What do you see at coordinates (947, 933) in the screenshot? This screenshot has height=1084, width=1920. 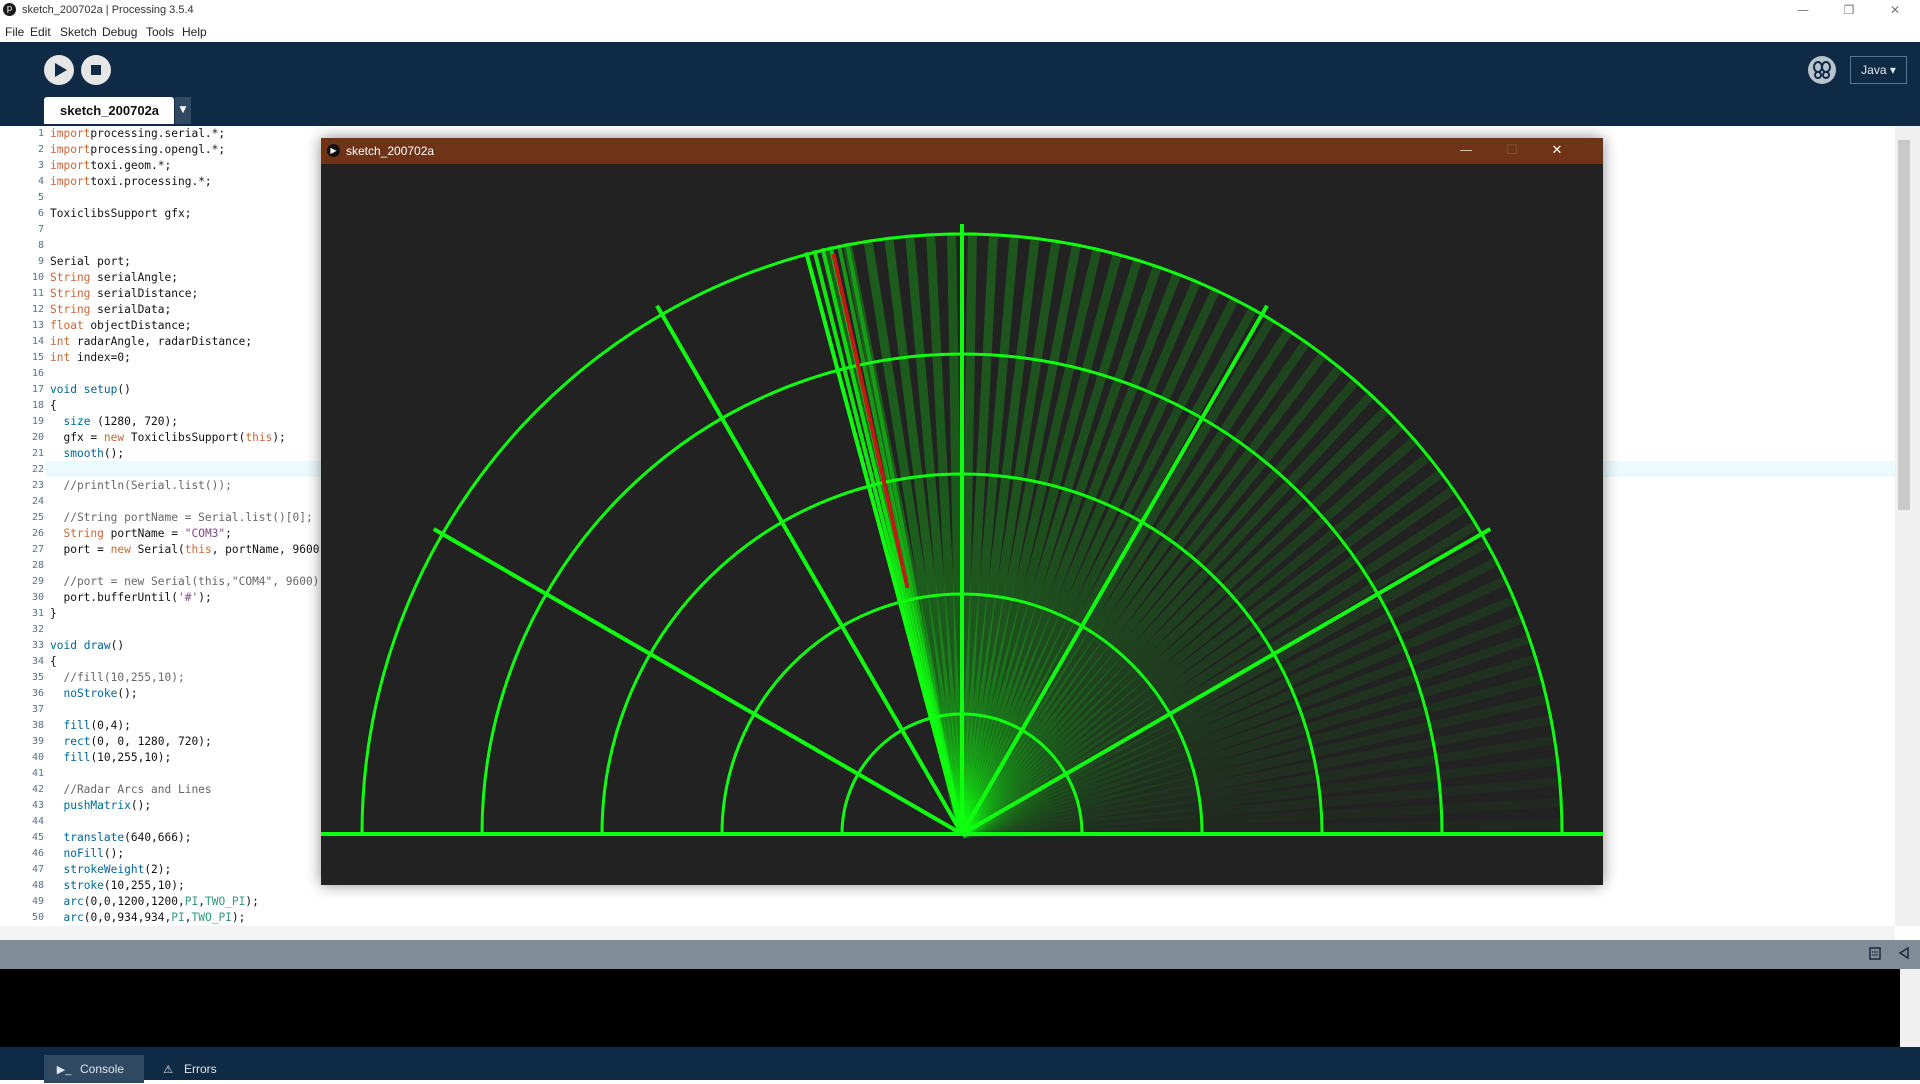 I see `editor-horizontal-scrollbar` at bounding box center [947, 933].